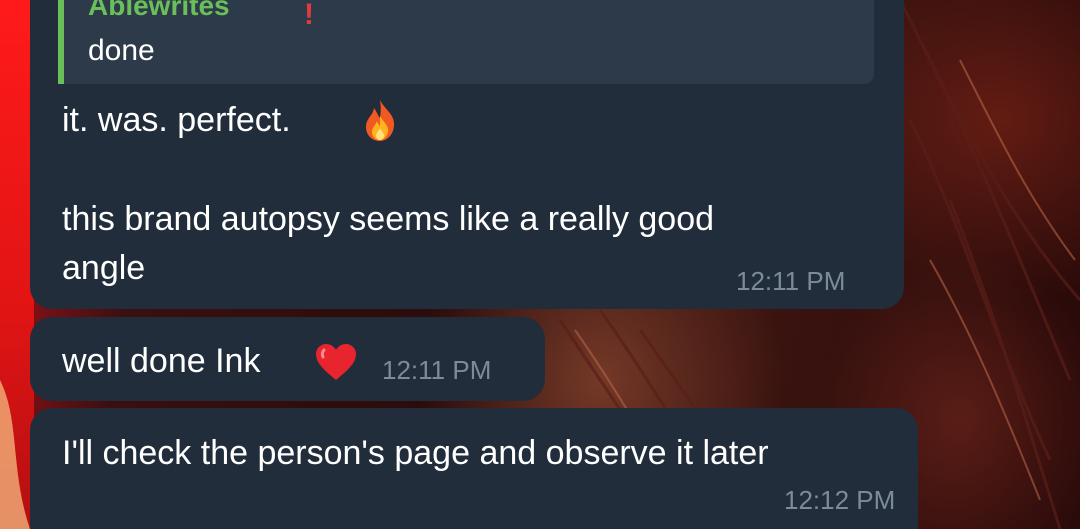 Image resolution: width=1080 pixels, height=529 pixels. Describe the element at coordinates (840, 500) in the screenshot. I see `message-timestamp: 12:12 PM` at that location.